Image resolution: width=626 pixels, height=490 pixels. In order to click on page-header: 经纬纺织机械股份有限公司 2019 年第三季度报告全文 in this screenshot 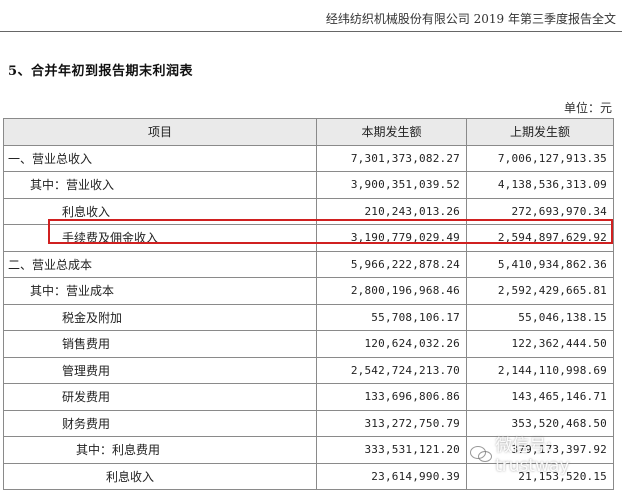, I will do `click(470, 19)`.